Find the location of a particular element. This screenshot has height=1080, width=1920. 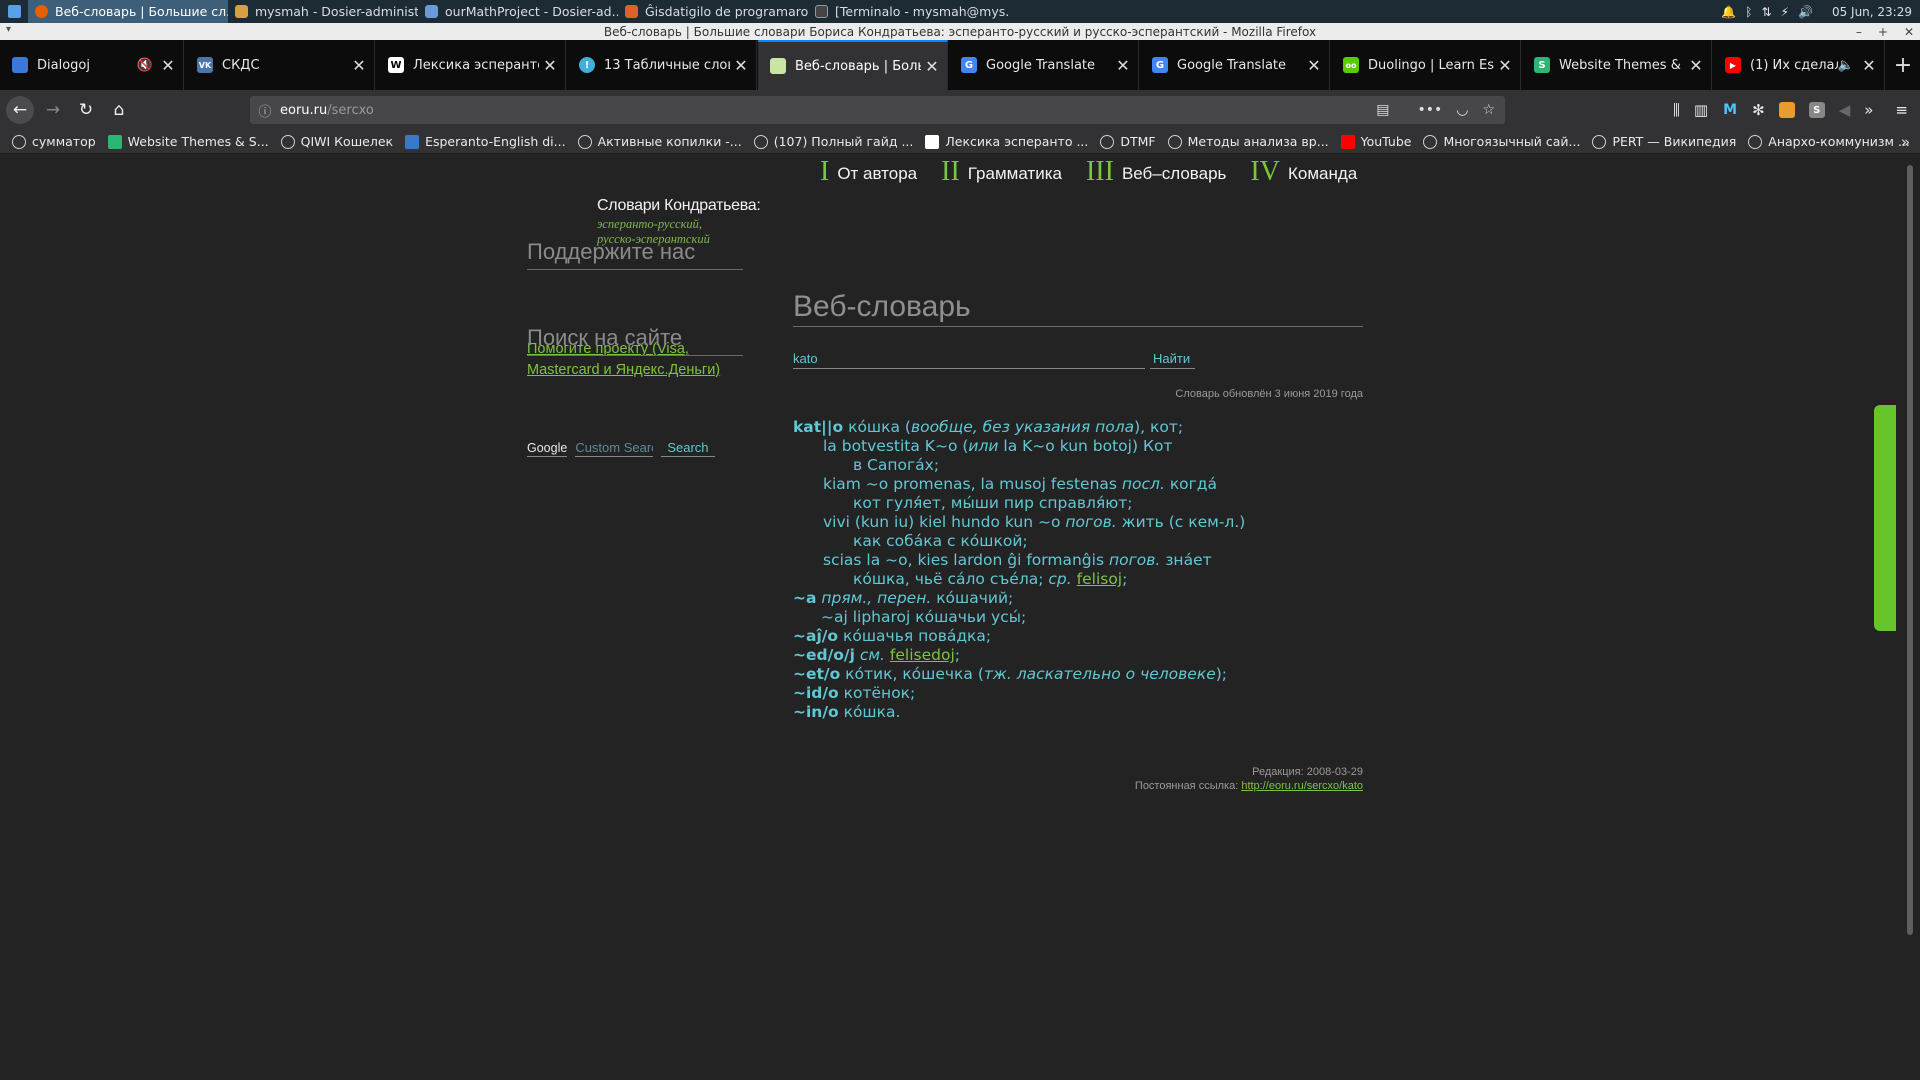

bookmark-star-icon: ☆ is located at coordinates (1488, 110).